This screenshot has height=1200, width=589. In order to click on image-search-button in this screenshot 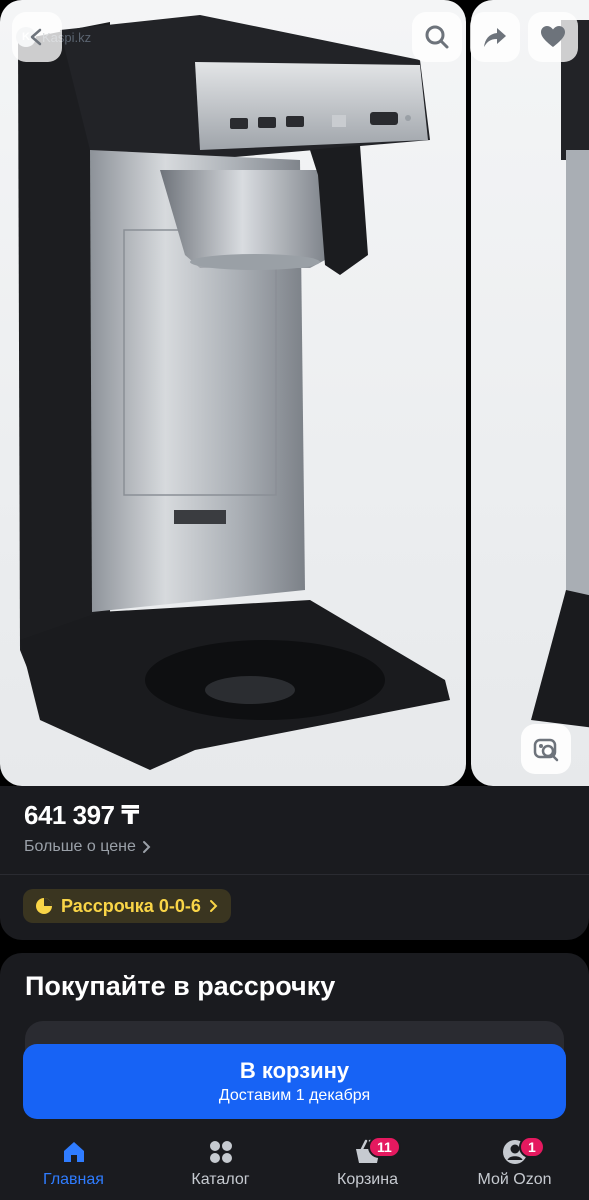, I will do `click(546, 749)`.